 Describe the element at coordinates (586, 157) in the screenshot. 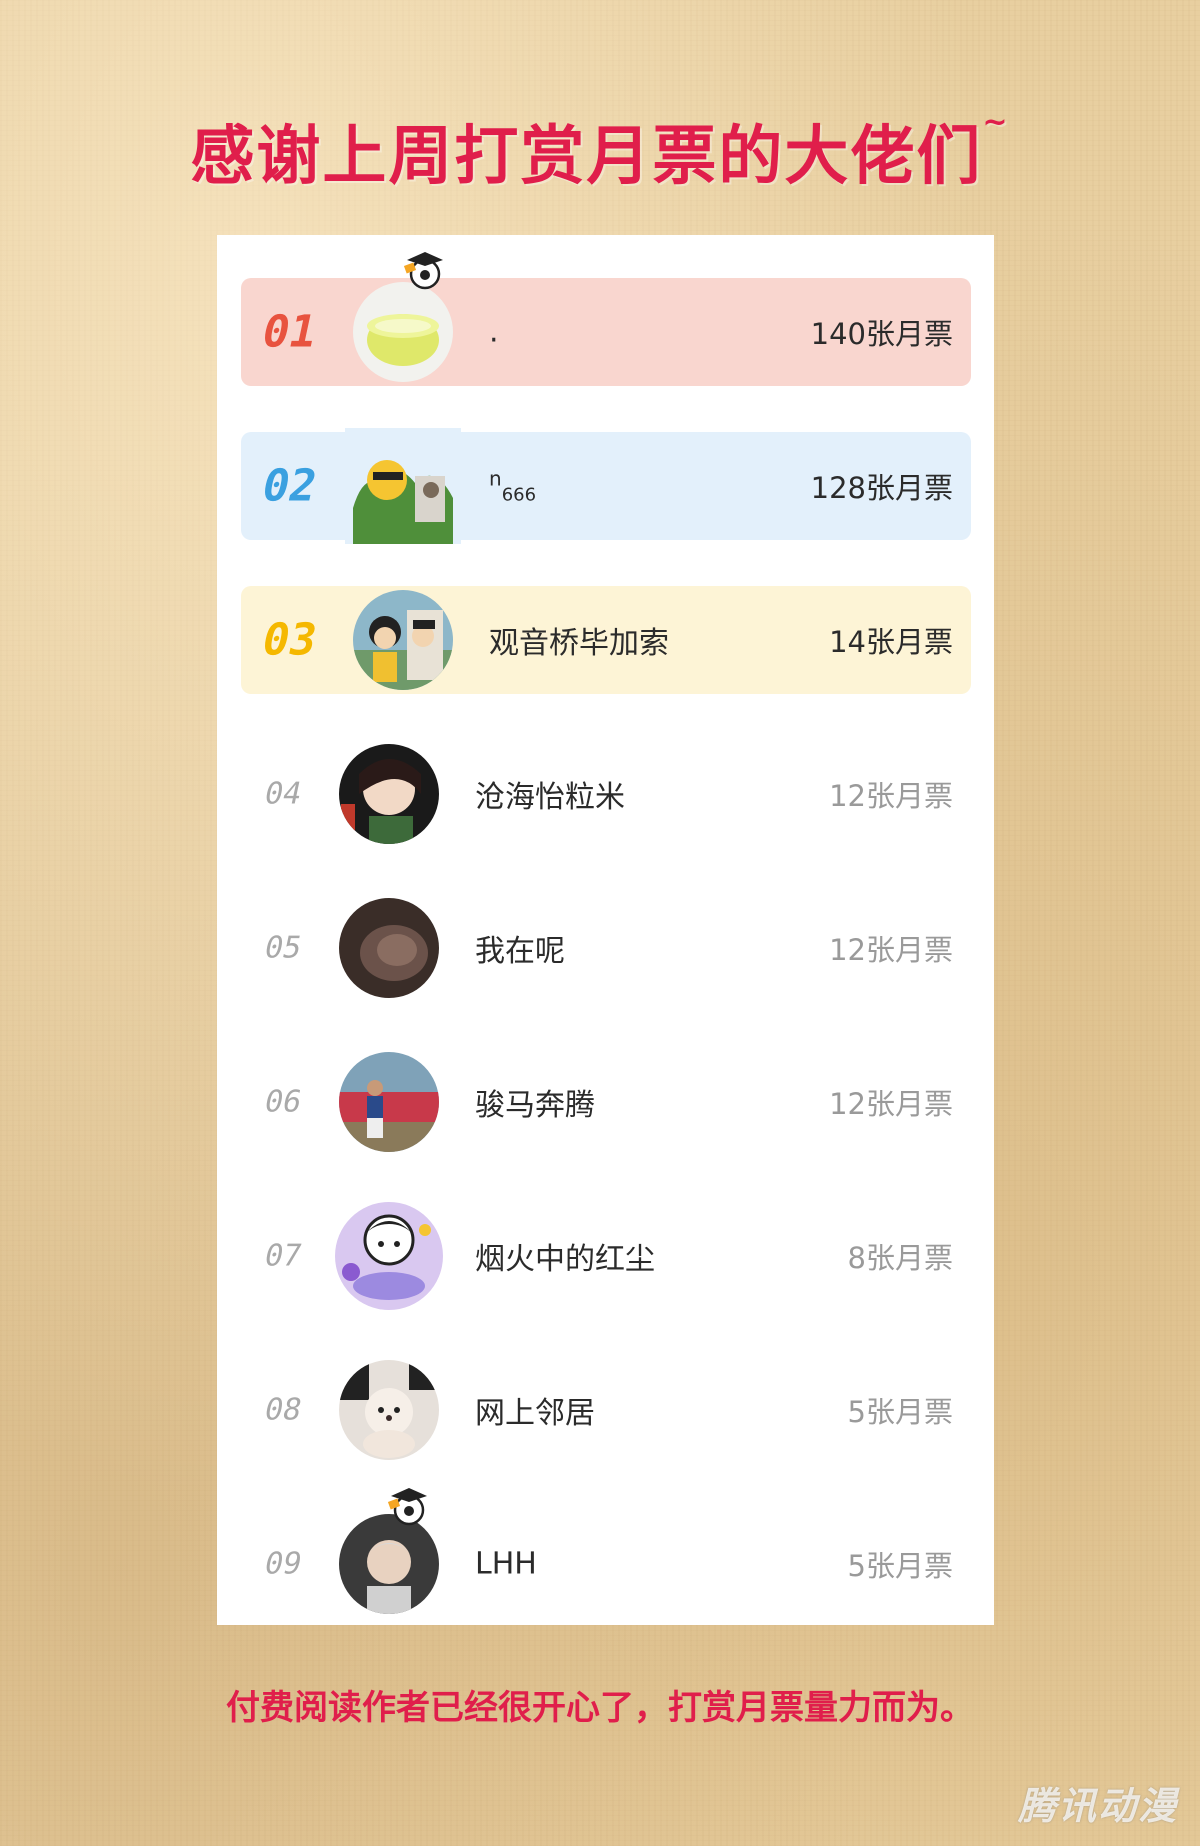

I see `title-text: 感谢上周打赏月票的大佬们` at that location.